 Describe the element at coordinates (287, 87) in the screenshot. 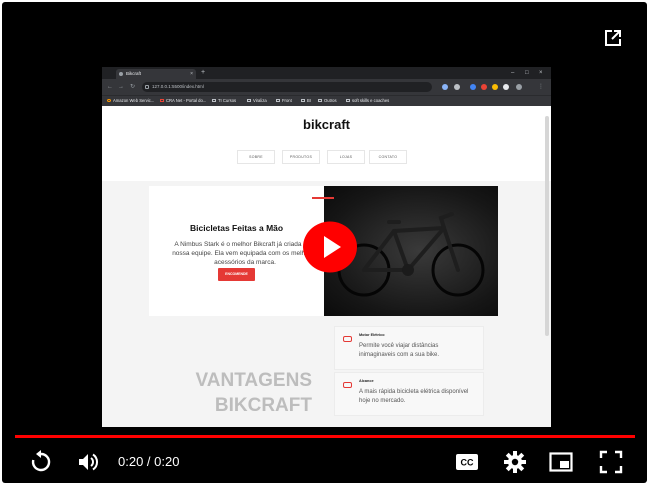

I see `url-field: 127.0.0.1:5500/index.html` at that location.